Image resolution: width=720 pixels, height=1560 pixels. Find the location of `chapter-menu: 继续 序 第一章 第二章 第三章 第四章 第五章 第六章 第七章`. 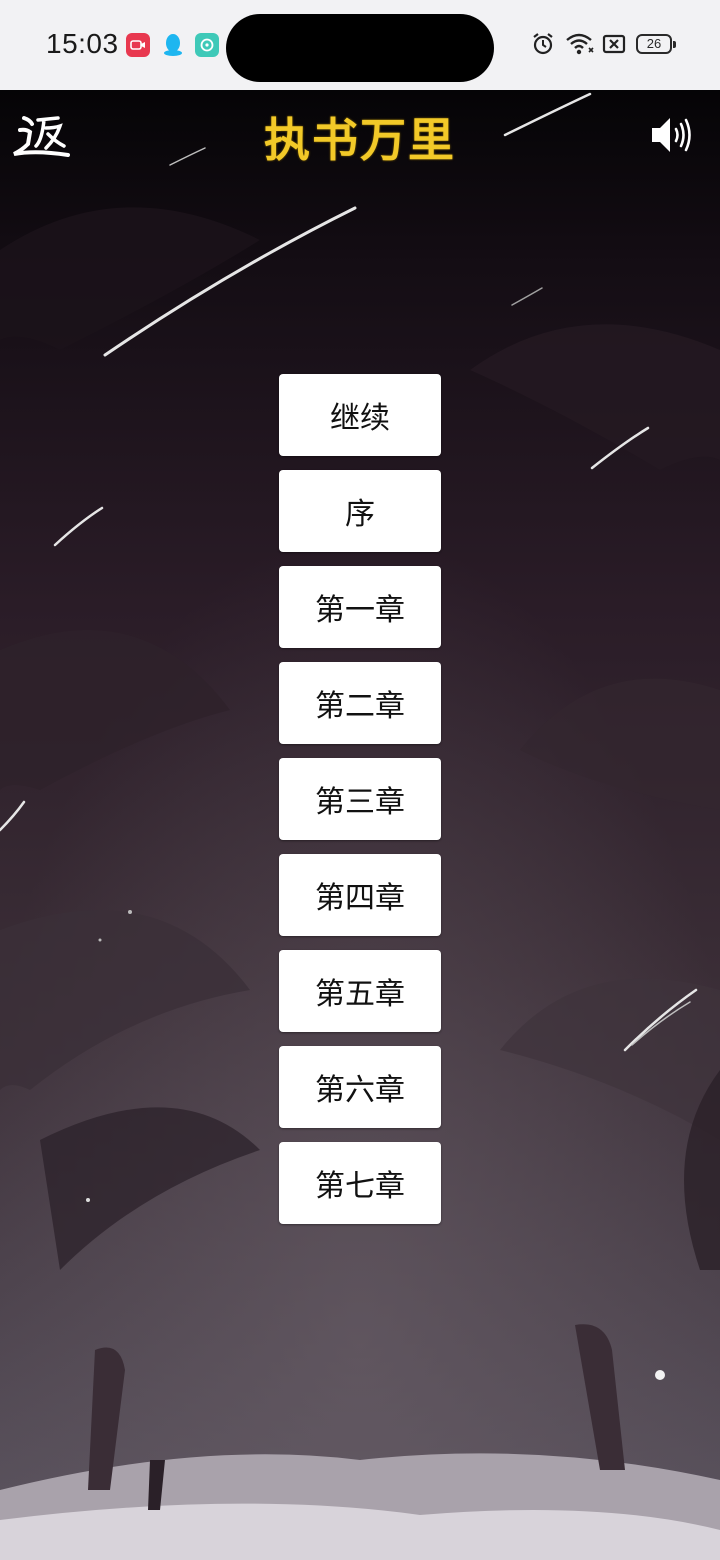

chapter-menu: 继续 序 第一章 第二章 第三章 第四章 第五章 第六章 第七章 is located at coordinates (360, 806).